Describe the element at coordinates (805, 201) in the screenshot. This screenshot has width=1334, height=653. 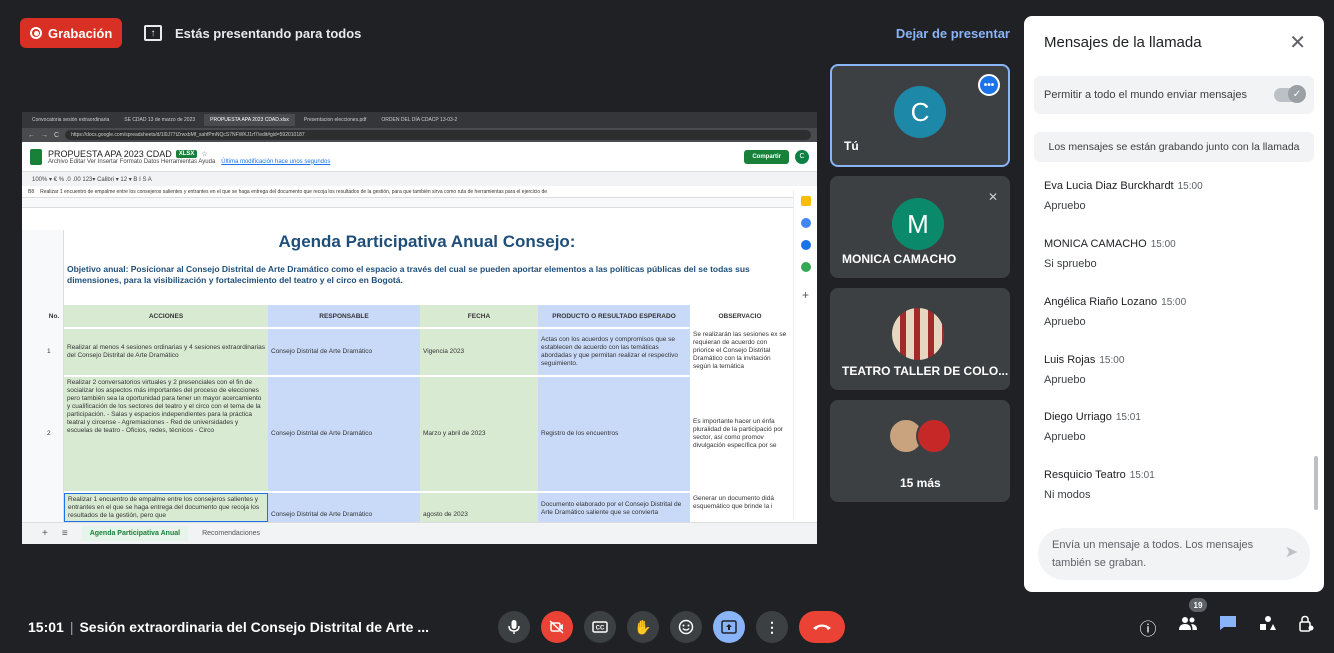
I see `keep-icon` at that location.